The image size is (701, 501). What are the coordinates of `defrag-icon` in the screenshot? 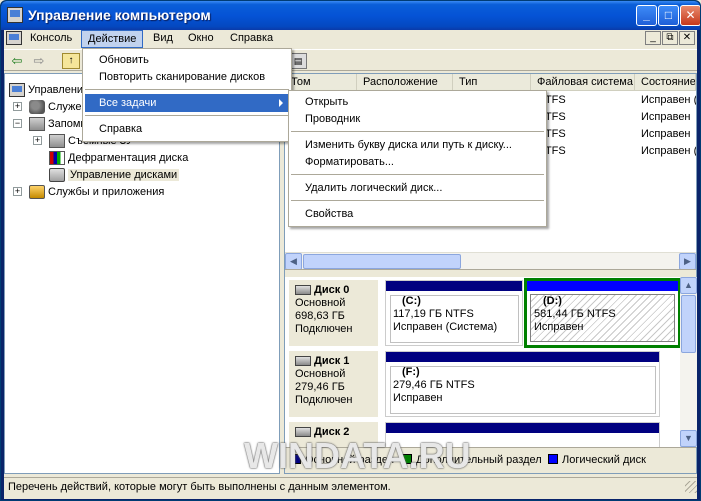 It's located at (57, 158).